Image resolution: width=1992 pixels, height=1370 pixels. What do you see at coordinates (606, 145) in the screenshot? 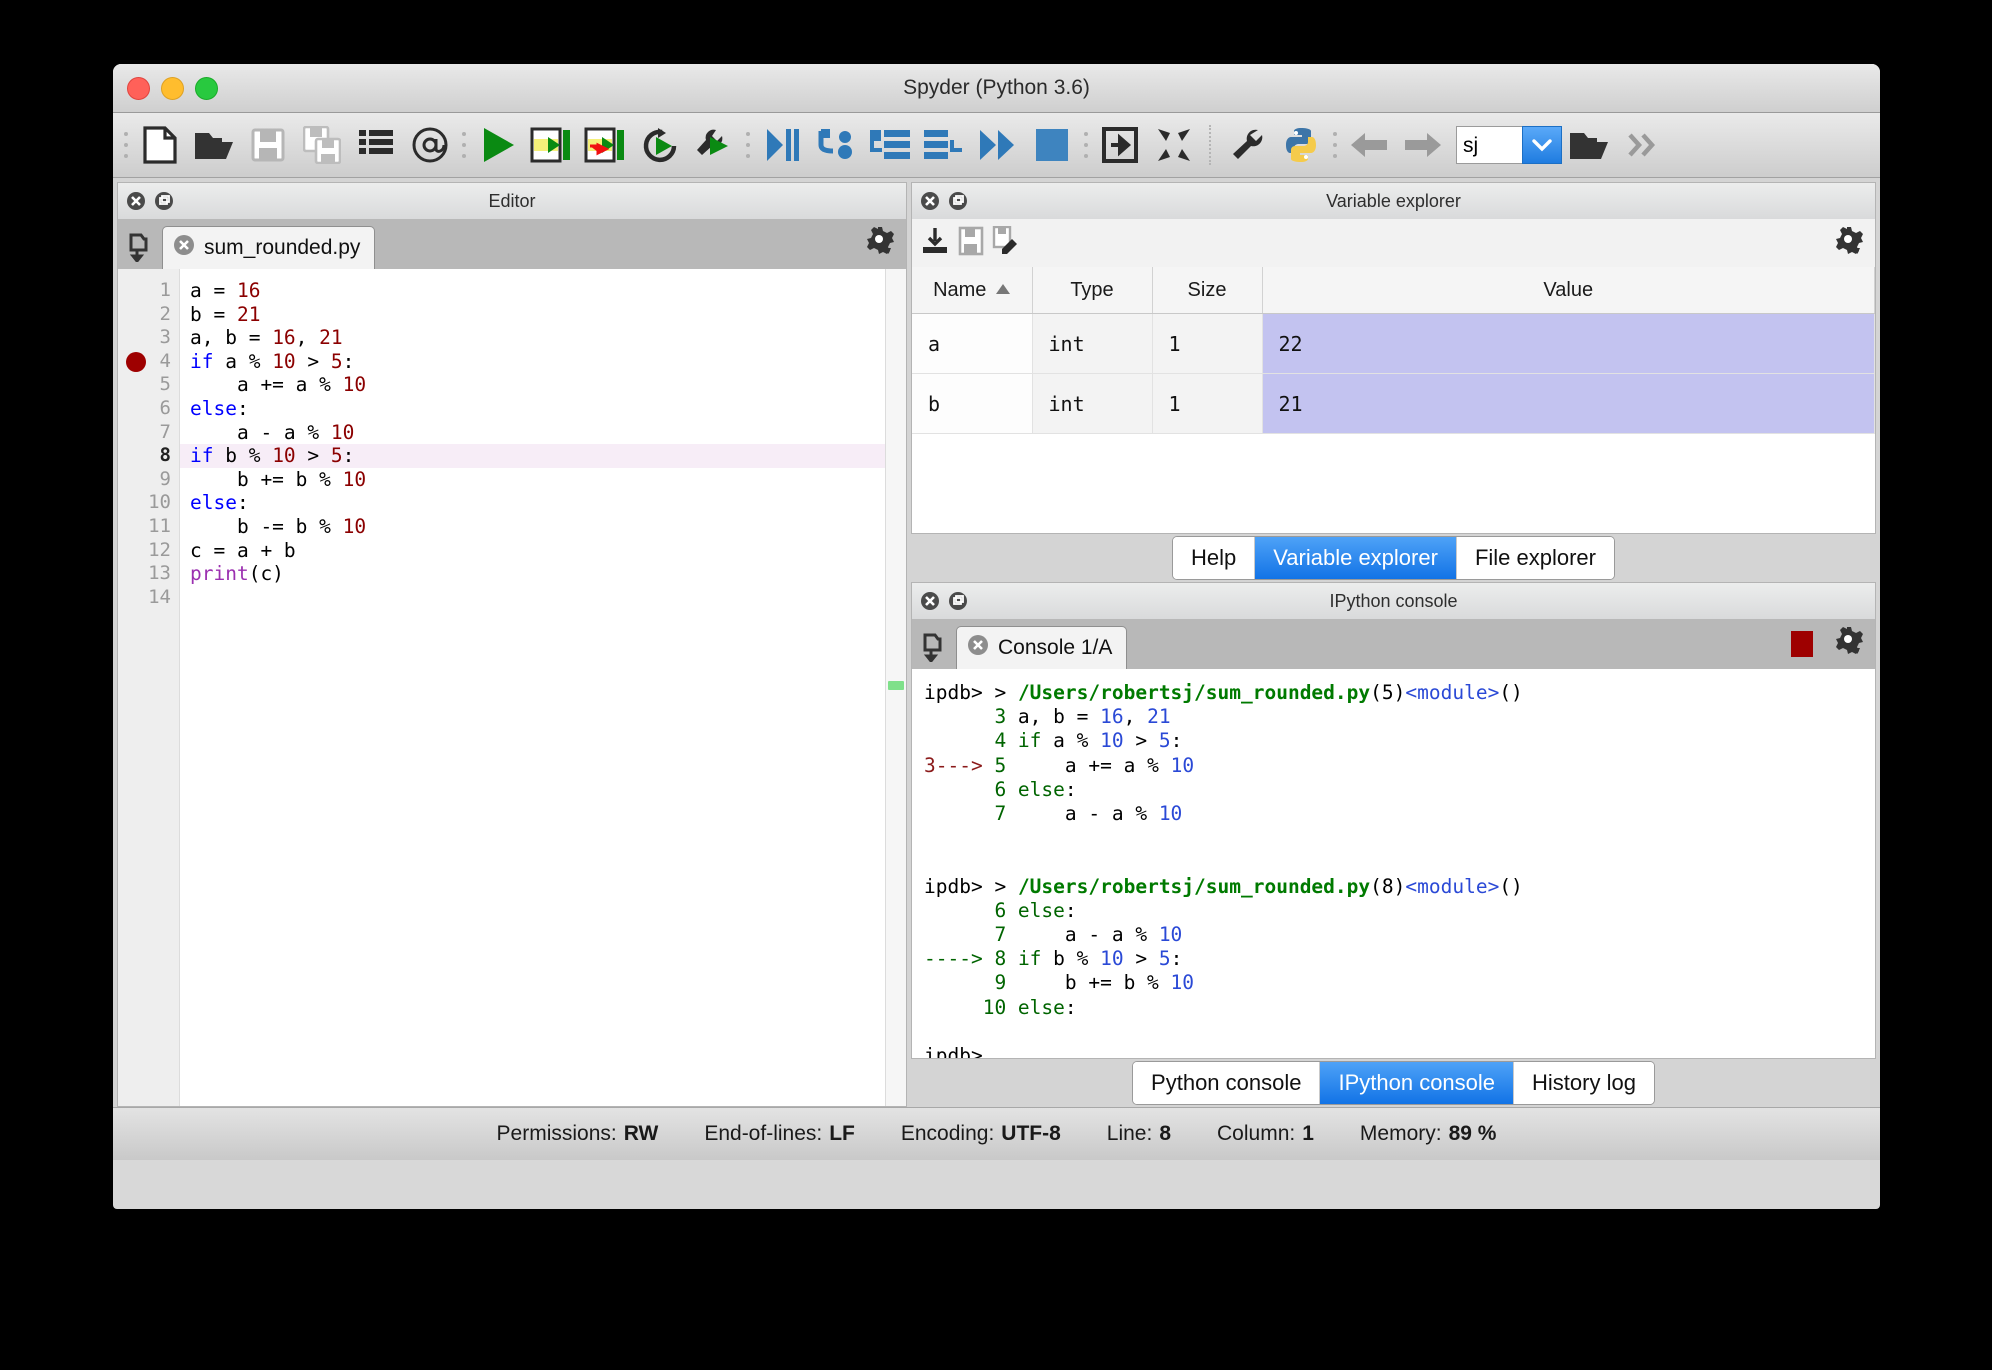
I see `run-cell-advance-icon` at bounding box center [606, 145].